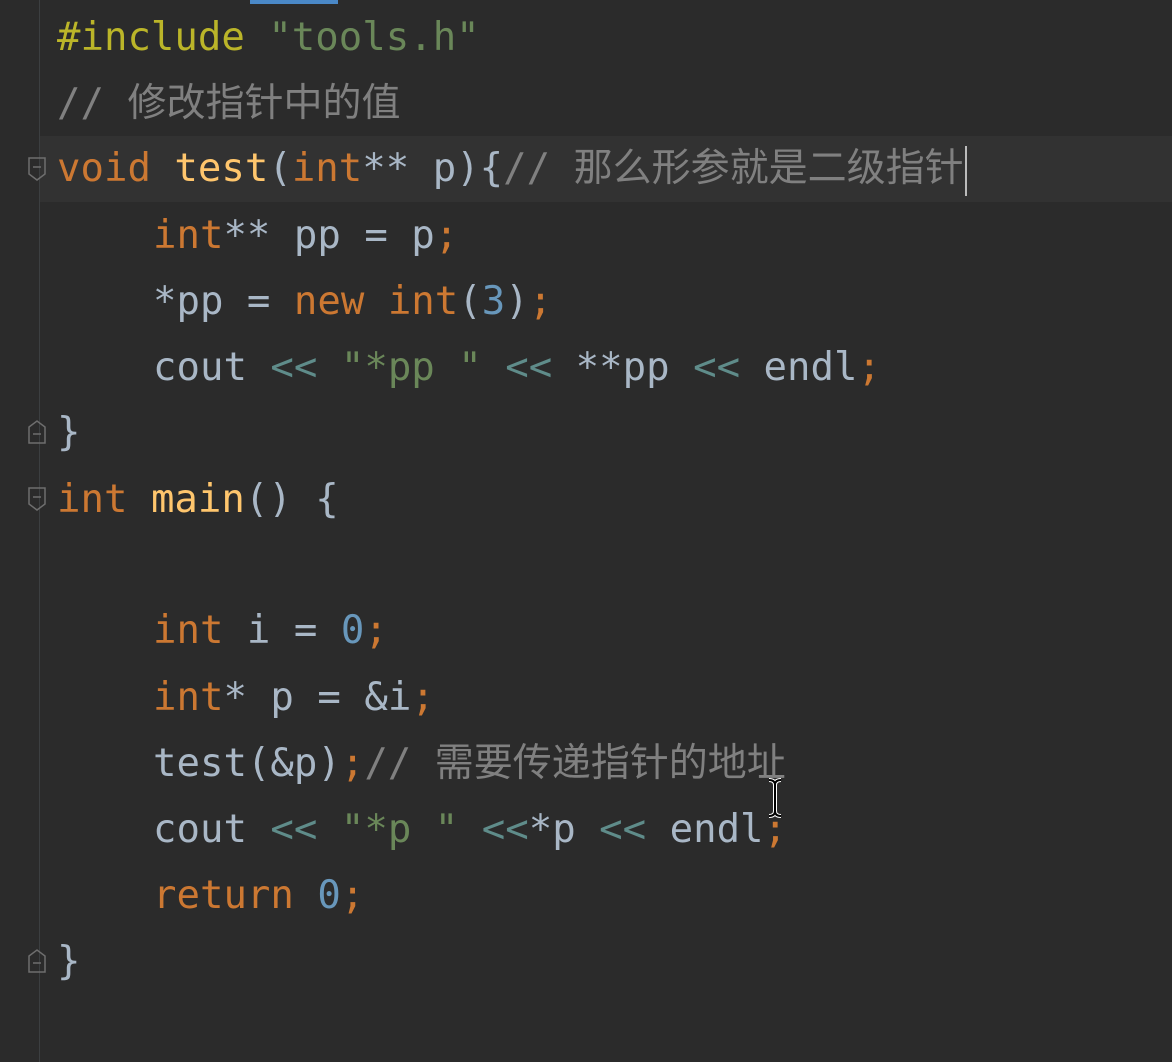  I want to click on statement: i =, so click(282, 630).